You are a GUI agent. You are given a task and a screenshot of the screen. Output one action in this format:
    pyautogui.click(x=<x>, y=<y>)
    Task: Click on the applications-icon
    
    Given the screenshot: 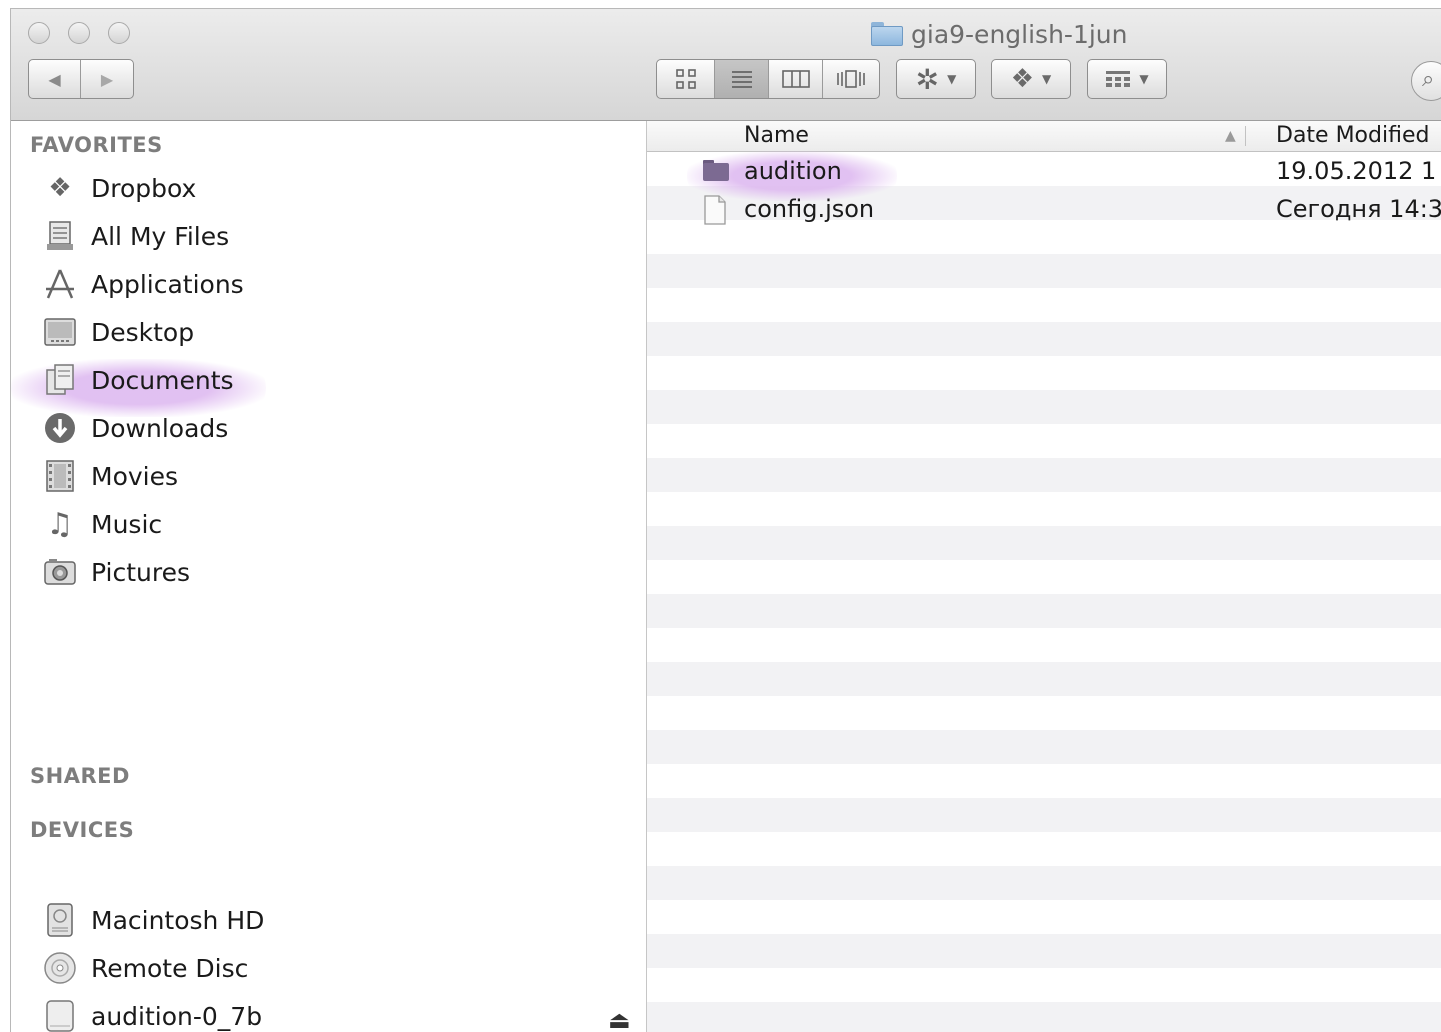 What is the action you would take?
    pyautogui.click(x=60, y=284)
    